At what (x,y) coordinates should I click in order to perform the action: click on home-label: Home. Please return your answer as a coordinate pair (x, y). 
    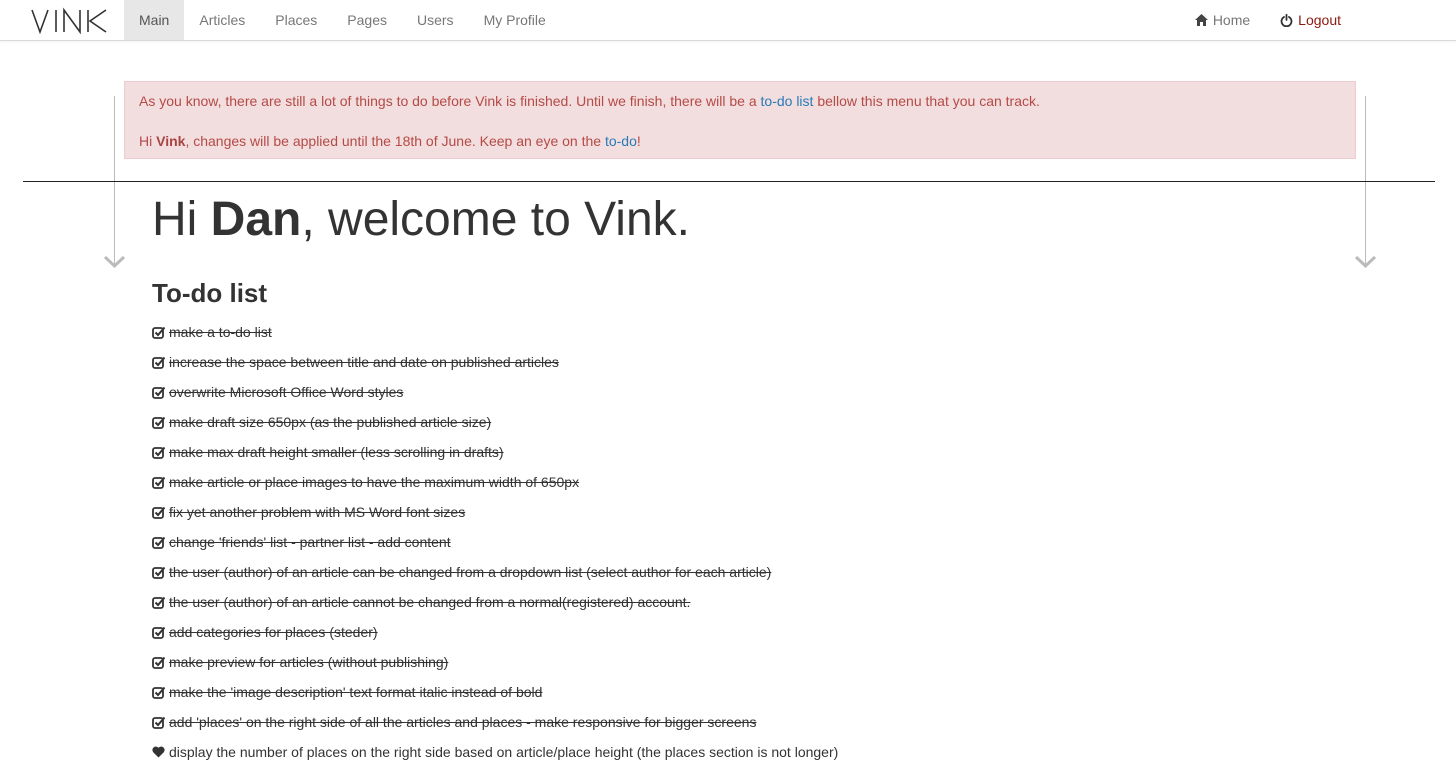
    Looking at the image, I should click on (1231, 20).